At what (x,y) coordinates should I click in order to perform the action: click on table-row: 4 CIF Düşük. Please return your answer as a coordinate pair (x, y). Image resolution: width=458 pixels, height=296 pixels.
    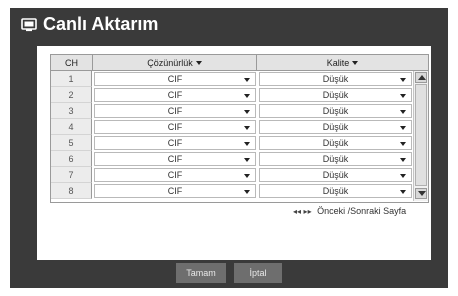
    Looking at the image, I should click on (231, 127).